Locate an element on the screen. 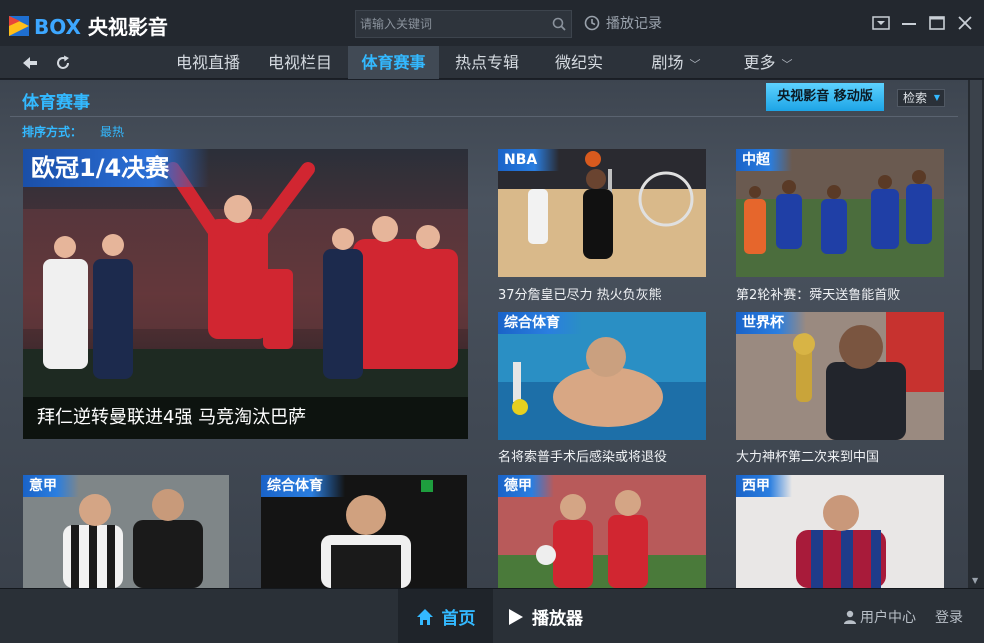 Image resolution: width=984 pixels, height=643 pixels. tile-caption: 第2轮补赛：舜天送鲁能首败 is located at coordinates (818, 293).